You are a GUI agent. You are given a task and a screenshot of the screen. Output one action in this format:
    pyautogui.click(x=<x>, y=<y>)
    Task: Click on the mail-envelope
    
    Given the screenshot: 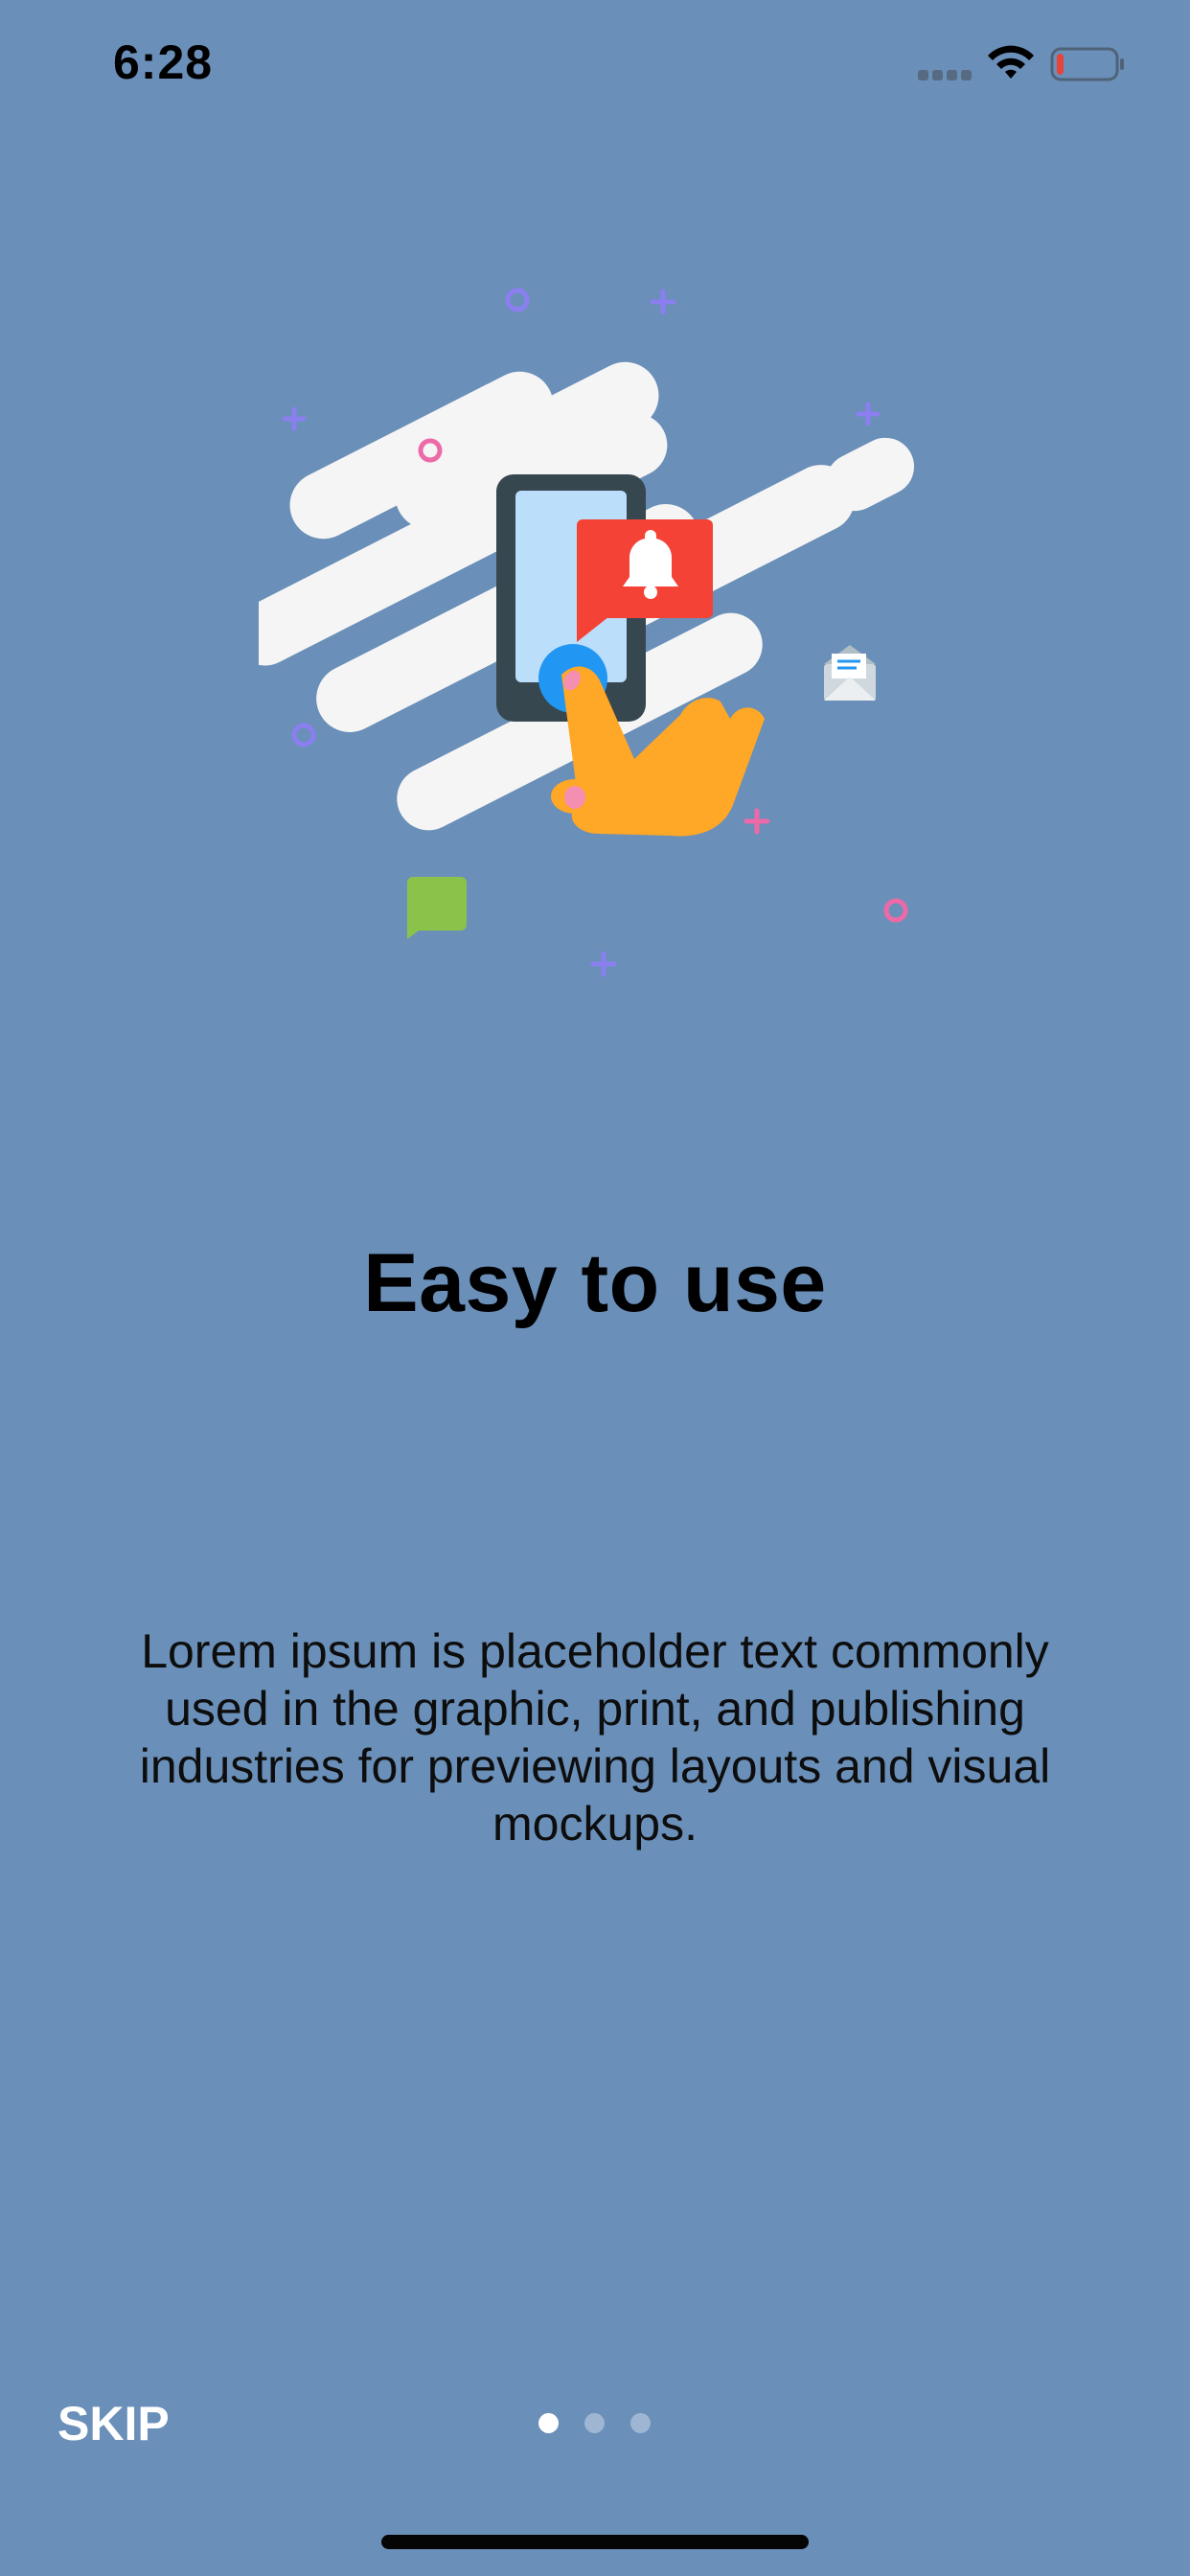 What is the action you would take?
    pyautogui.click(x=850, y=673)
    